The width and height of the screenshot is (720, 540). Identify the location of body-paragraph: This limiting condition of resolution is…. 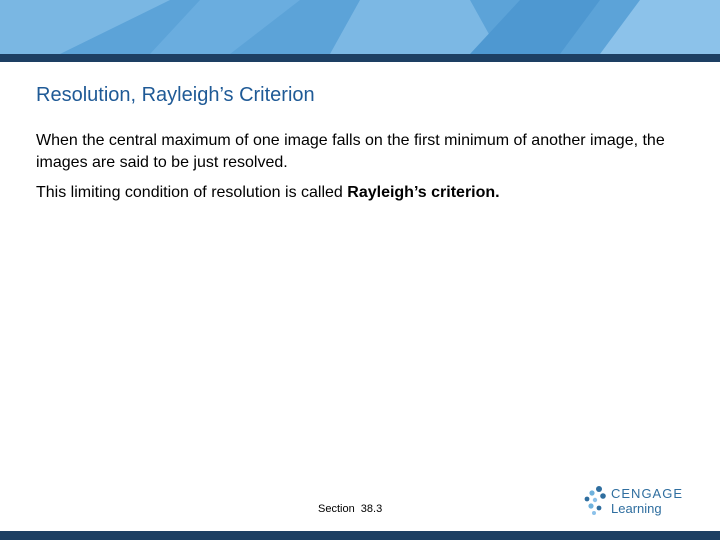
(361, 193).